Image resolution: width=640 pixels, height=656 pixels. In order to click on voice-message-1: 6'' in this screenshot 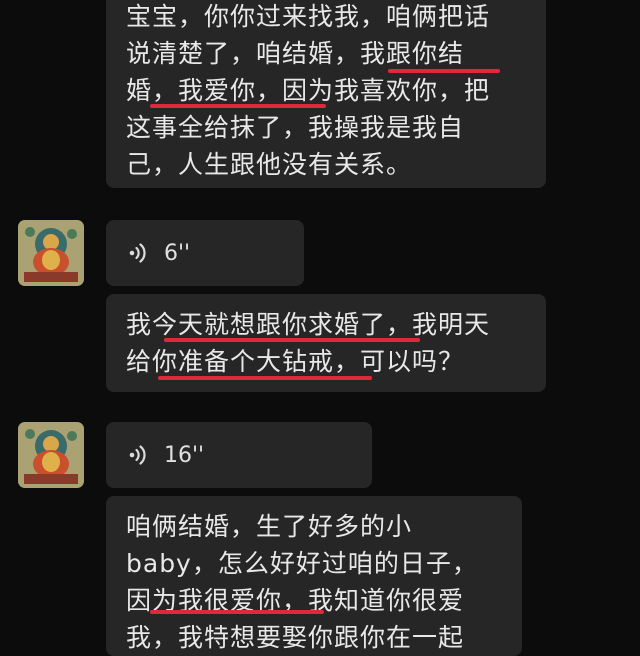, I will do `click(205, 253)`.